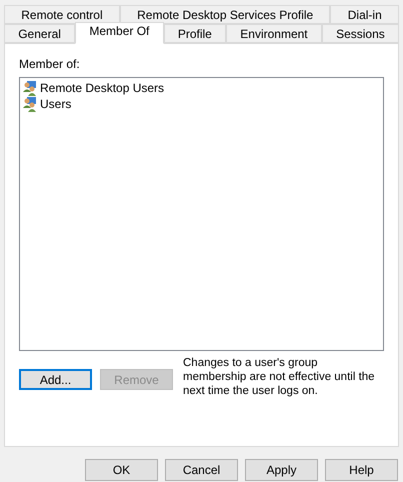 The height and width of the screenshot is (482, 403). What do you see at coordinates (50, 64) in the screenshot?
I see `member-of-label: Member of:` at bounding box center [50, 64].